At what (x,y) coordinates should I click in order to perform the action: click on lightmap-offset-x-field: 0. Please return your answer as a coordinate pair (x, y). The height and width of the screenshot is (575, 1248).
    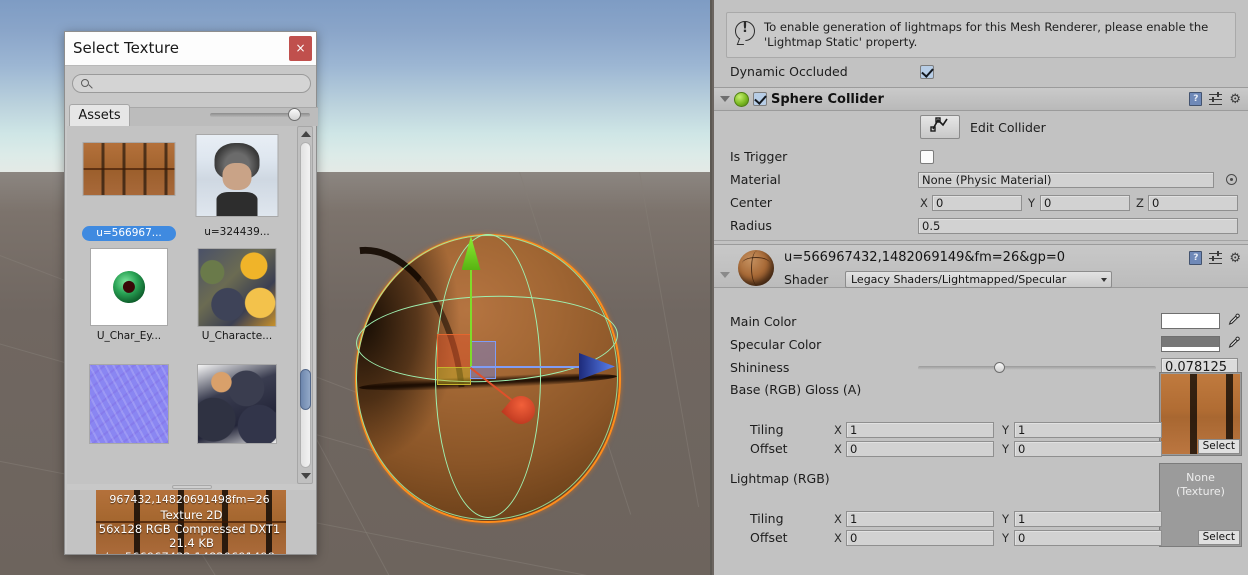
    Looking at the image, I should click on (920, 537).